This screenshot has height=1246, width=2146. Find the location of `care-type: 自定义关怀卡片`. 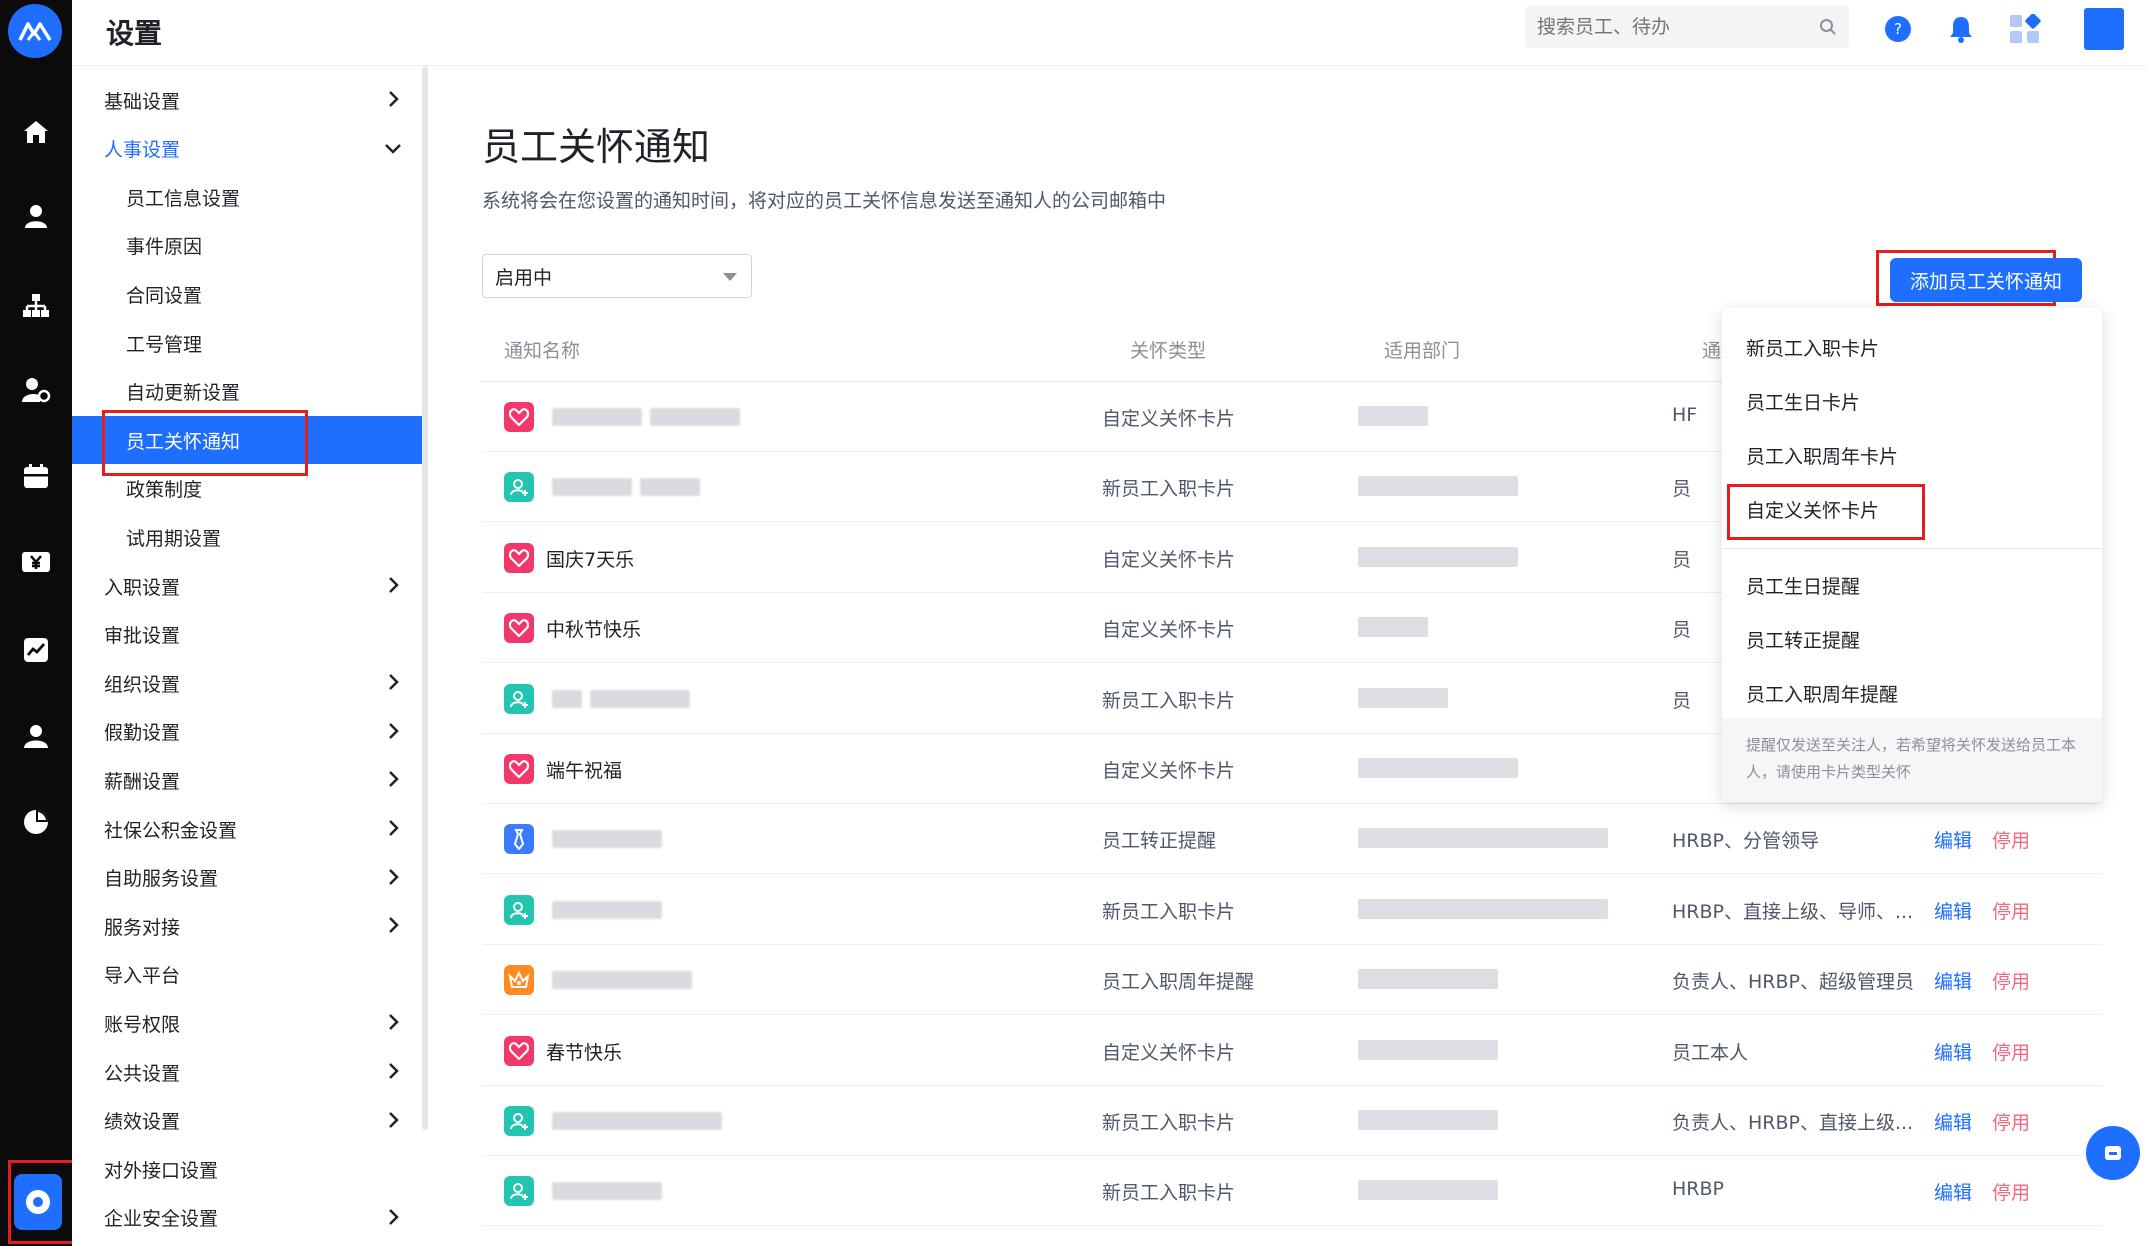

care-type: 自定义关怀卡片 is located at coordinates (1169, 630).